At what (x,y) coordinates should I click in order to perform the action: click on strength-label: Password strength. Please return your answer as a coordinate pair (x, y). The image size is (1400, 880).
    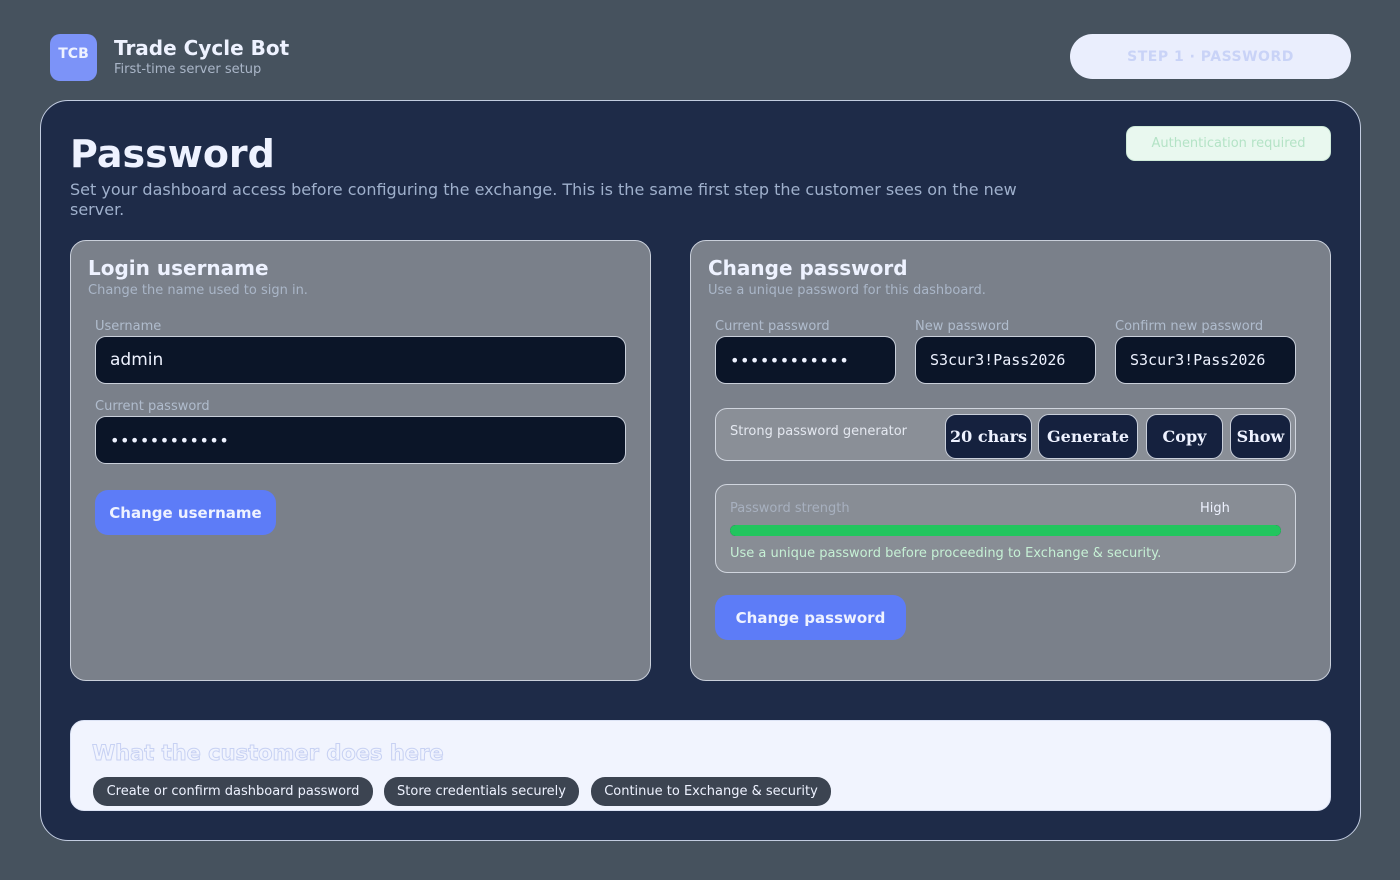
    Looking at the image, I should click on (790, 508).